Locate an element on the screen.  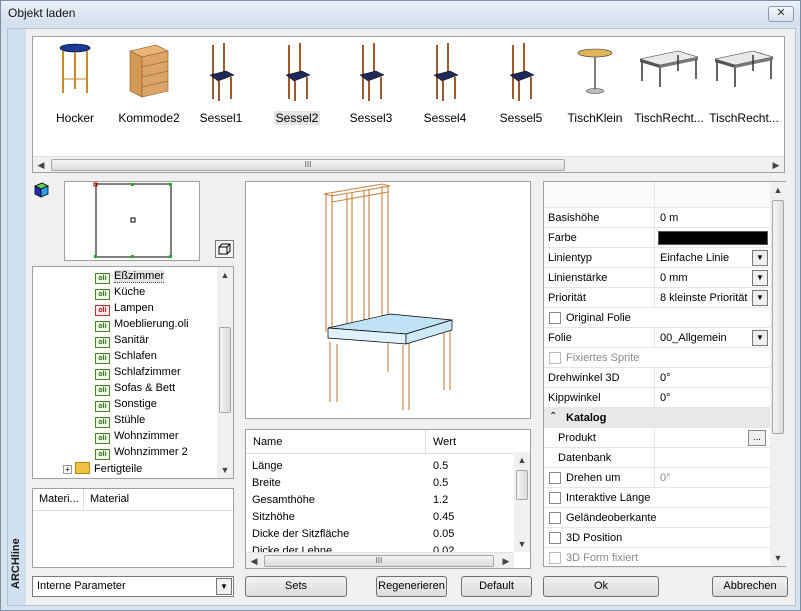
prop-folie: Folie 00_Allgemein ▼ is located at coordinates (657, 338).